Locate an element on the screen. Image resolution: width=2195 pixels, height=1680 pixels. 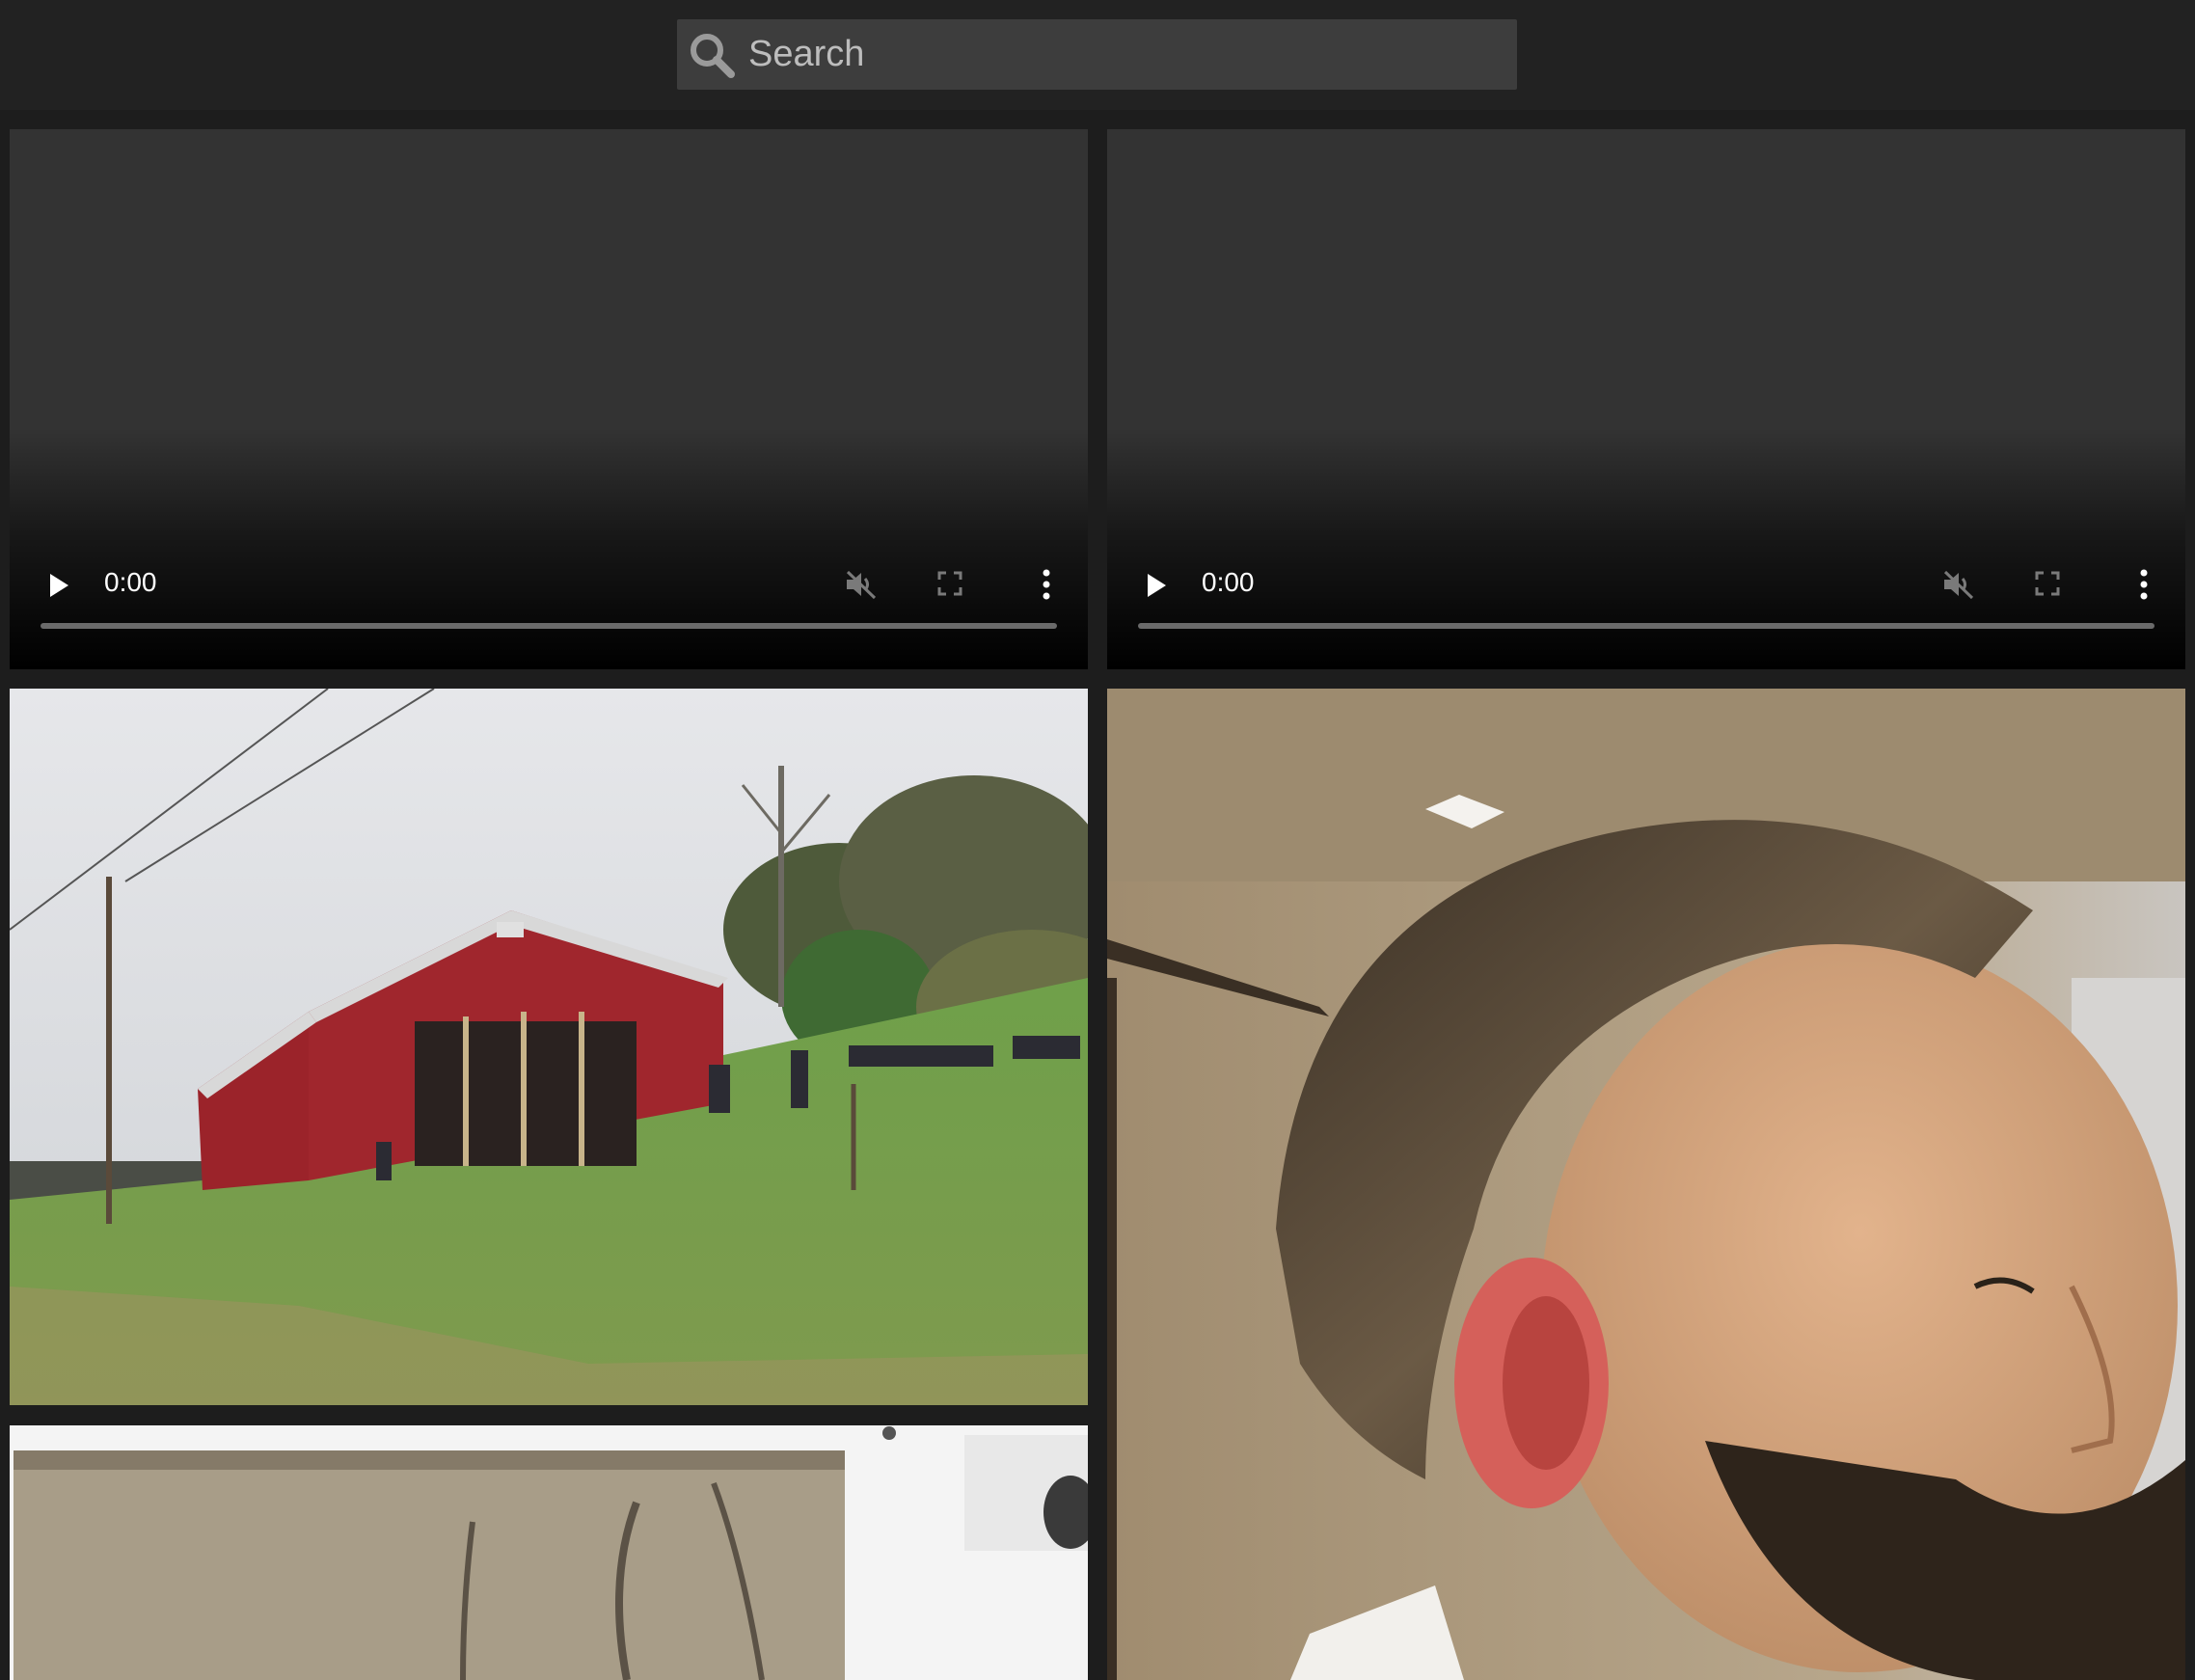
search-bar is located at coordinates (1097, 55).